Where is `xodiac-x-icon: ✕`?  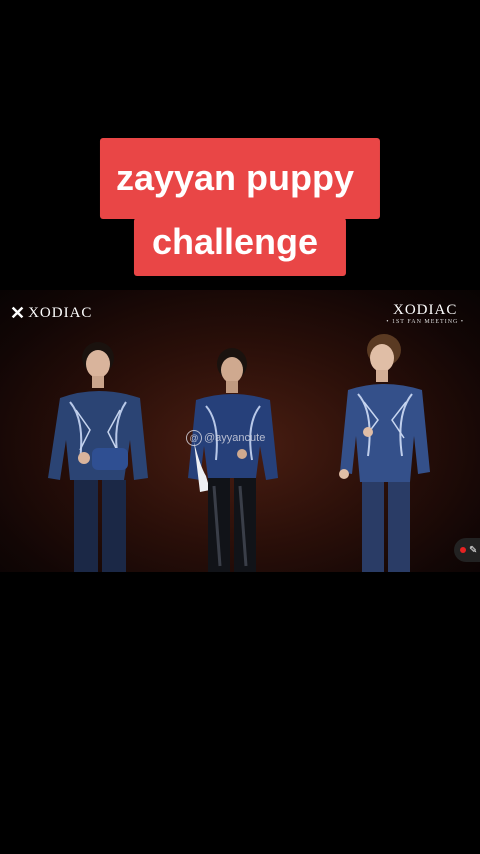 xodiac-x-icon: ✕ is located at coordinates (18, 313).